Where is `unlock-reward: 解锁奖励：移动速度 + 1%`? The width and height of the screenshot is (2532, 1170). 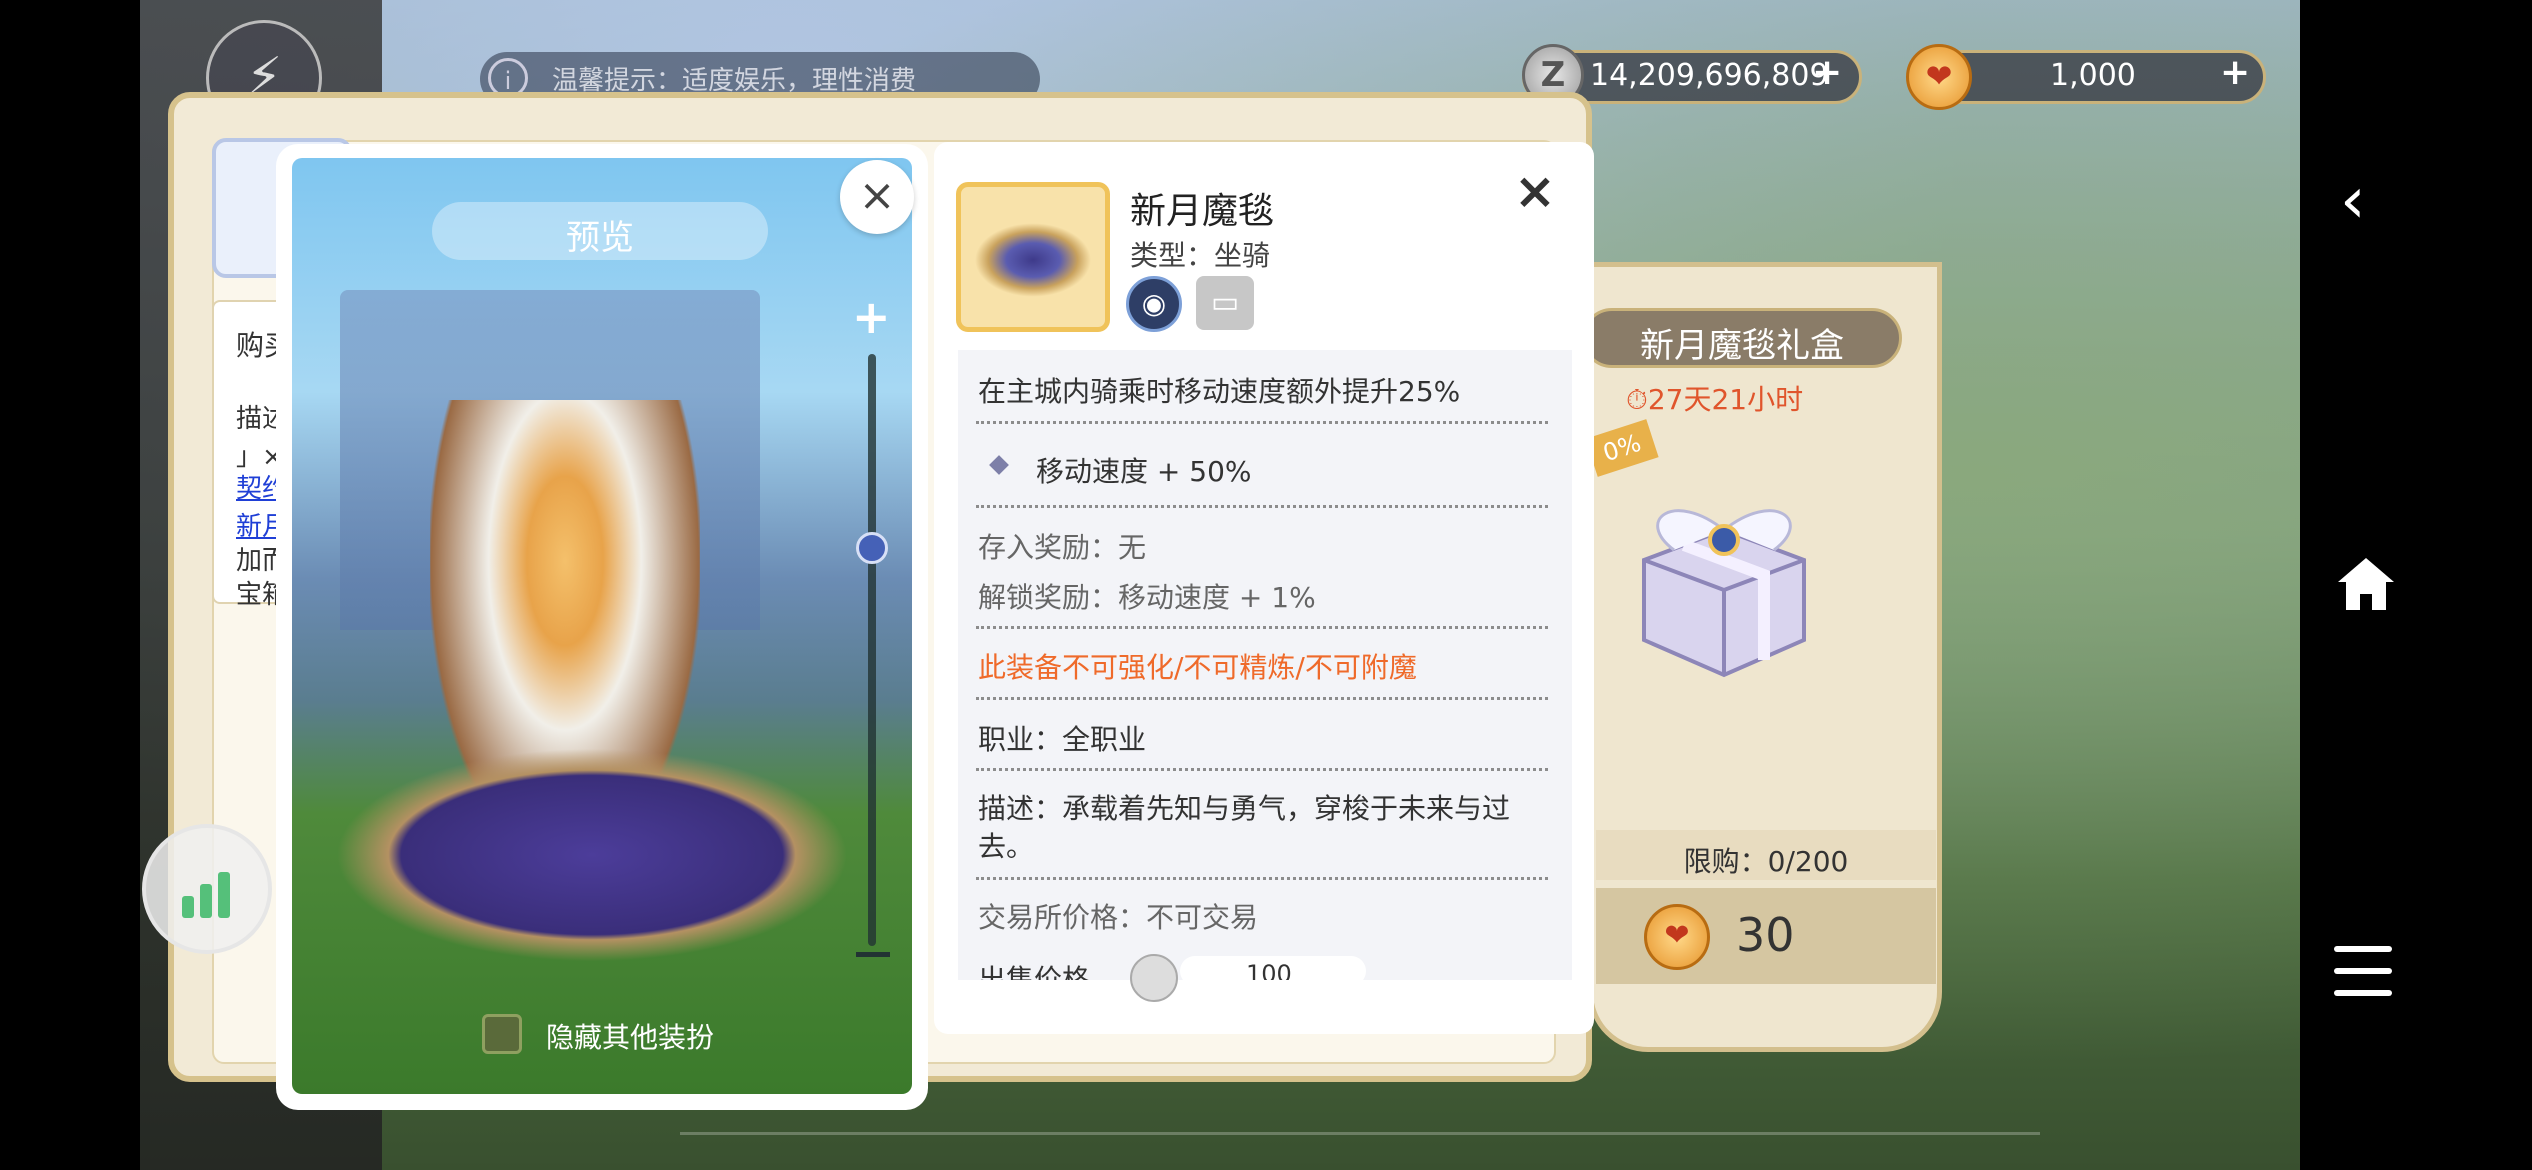
unlock-reward: 解锁奖励：移动速度 + 1% is located at coordinates (1147, 597).